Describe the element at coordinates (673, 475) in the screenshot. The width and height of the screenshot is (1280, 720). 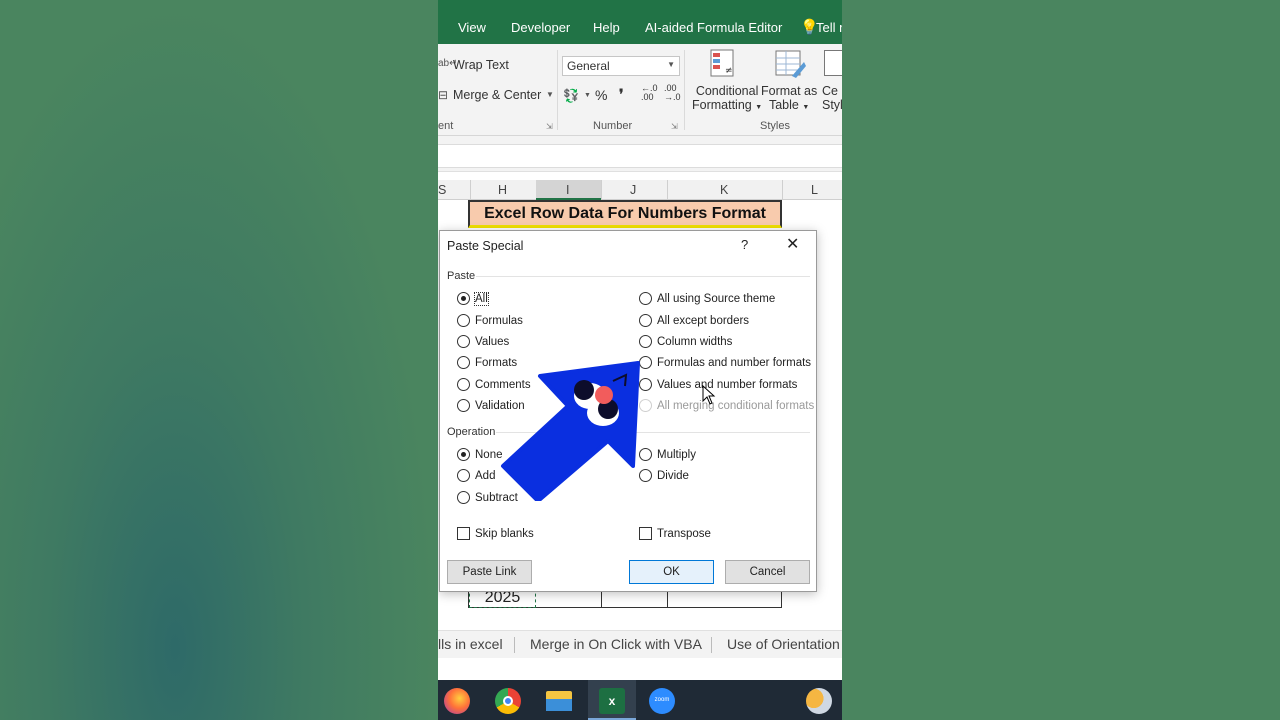
I see `option-label: Divide` at that location.